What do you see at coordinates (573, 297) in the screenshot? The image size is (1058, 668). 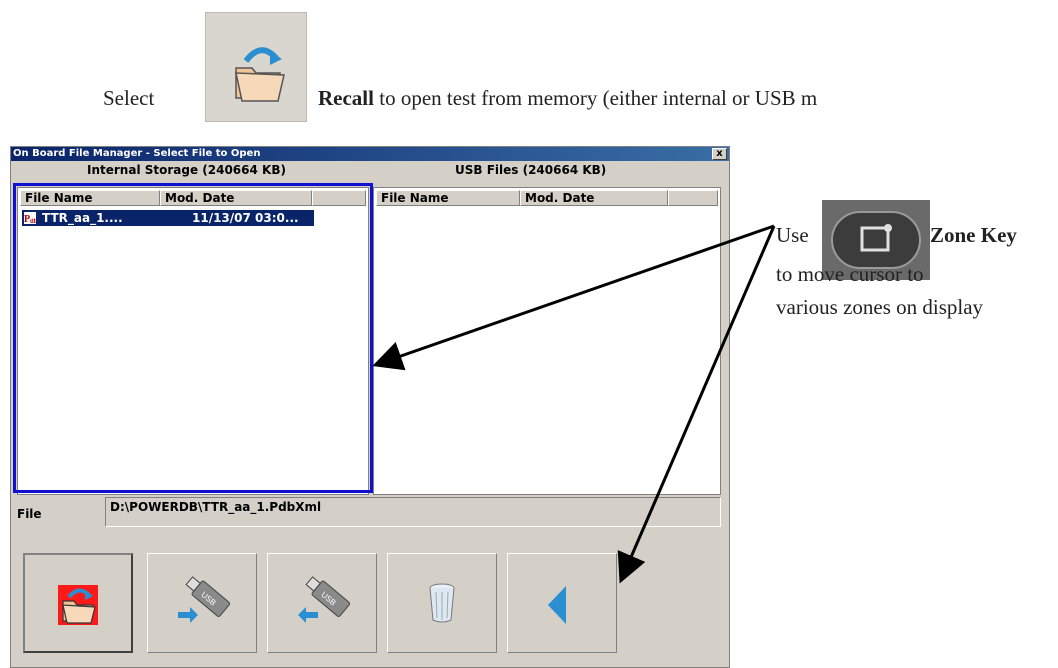 I see `arrow-to-internal-zone` at bounding box center [573, 297].